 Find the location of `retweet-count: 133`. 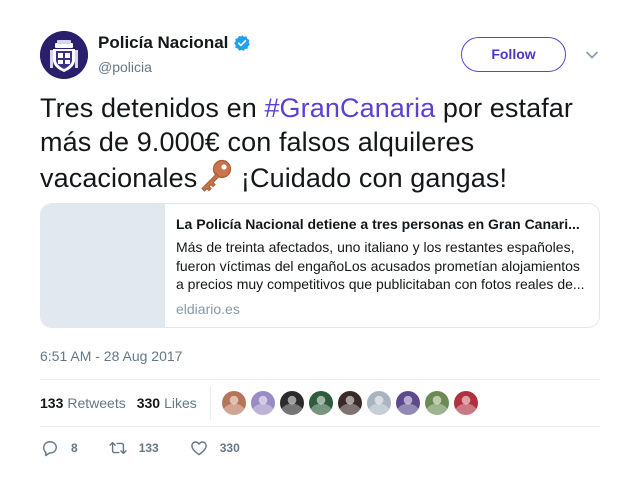

retweet-count: 133 is located at coordinates (148, 448).